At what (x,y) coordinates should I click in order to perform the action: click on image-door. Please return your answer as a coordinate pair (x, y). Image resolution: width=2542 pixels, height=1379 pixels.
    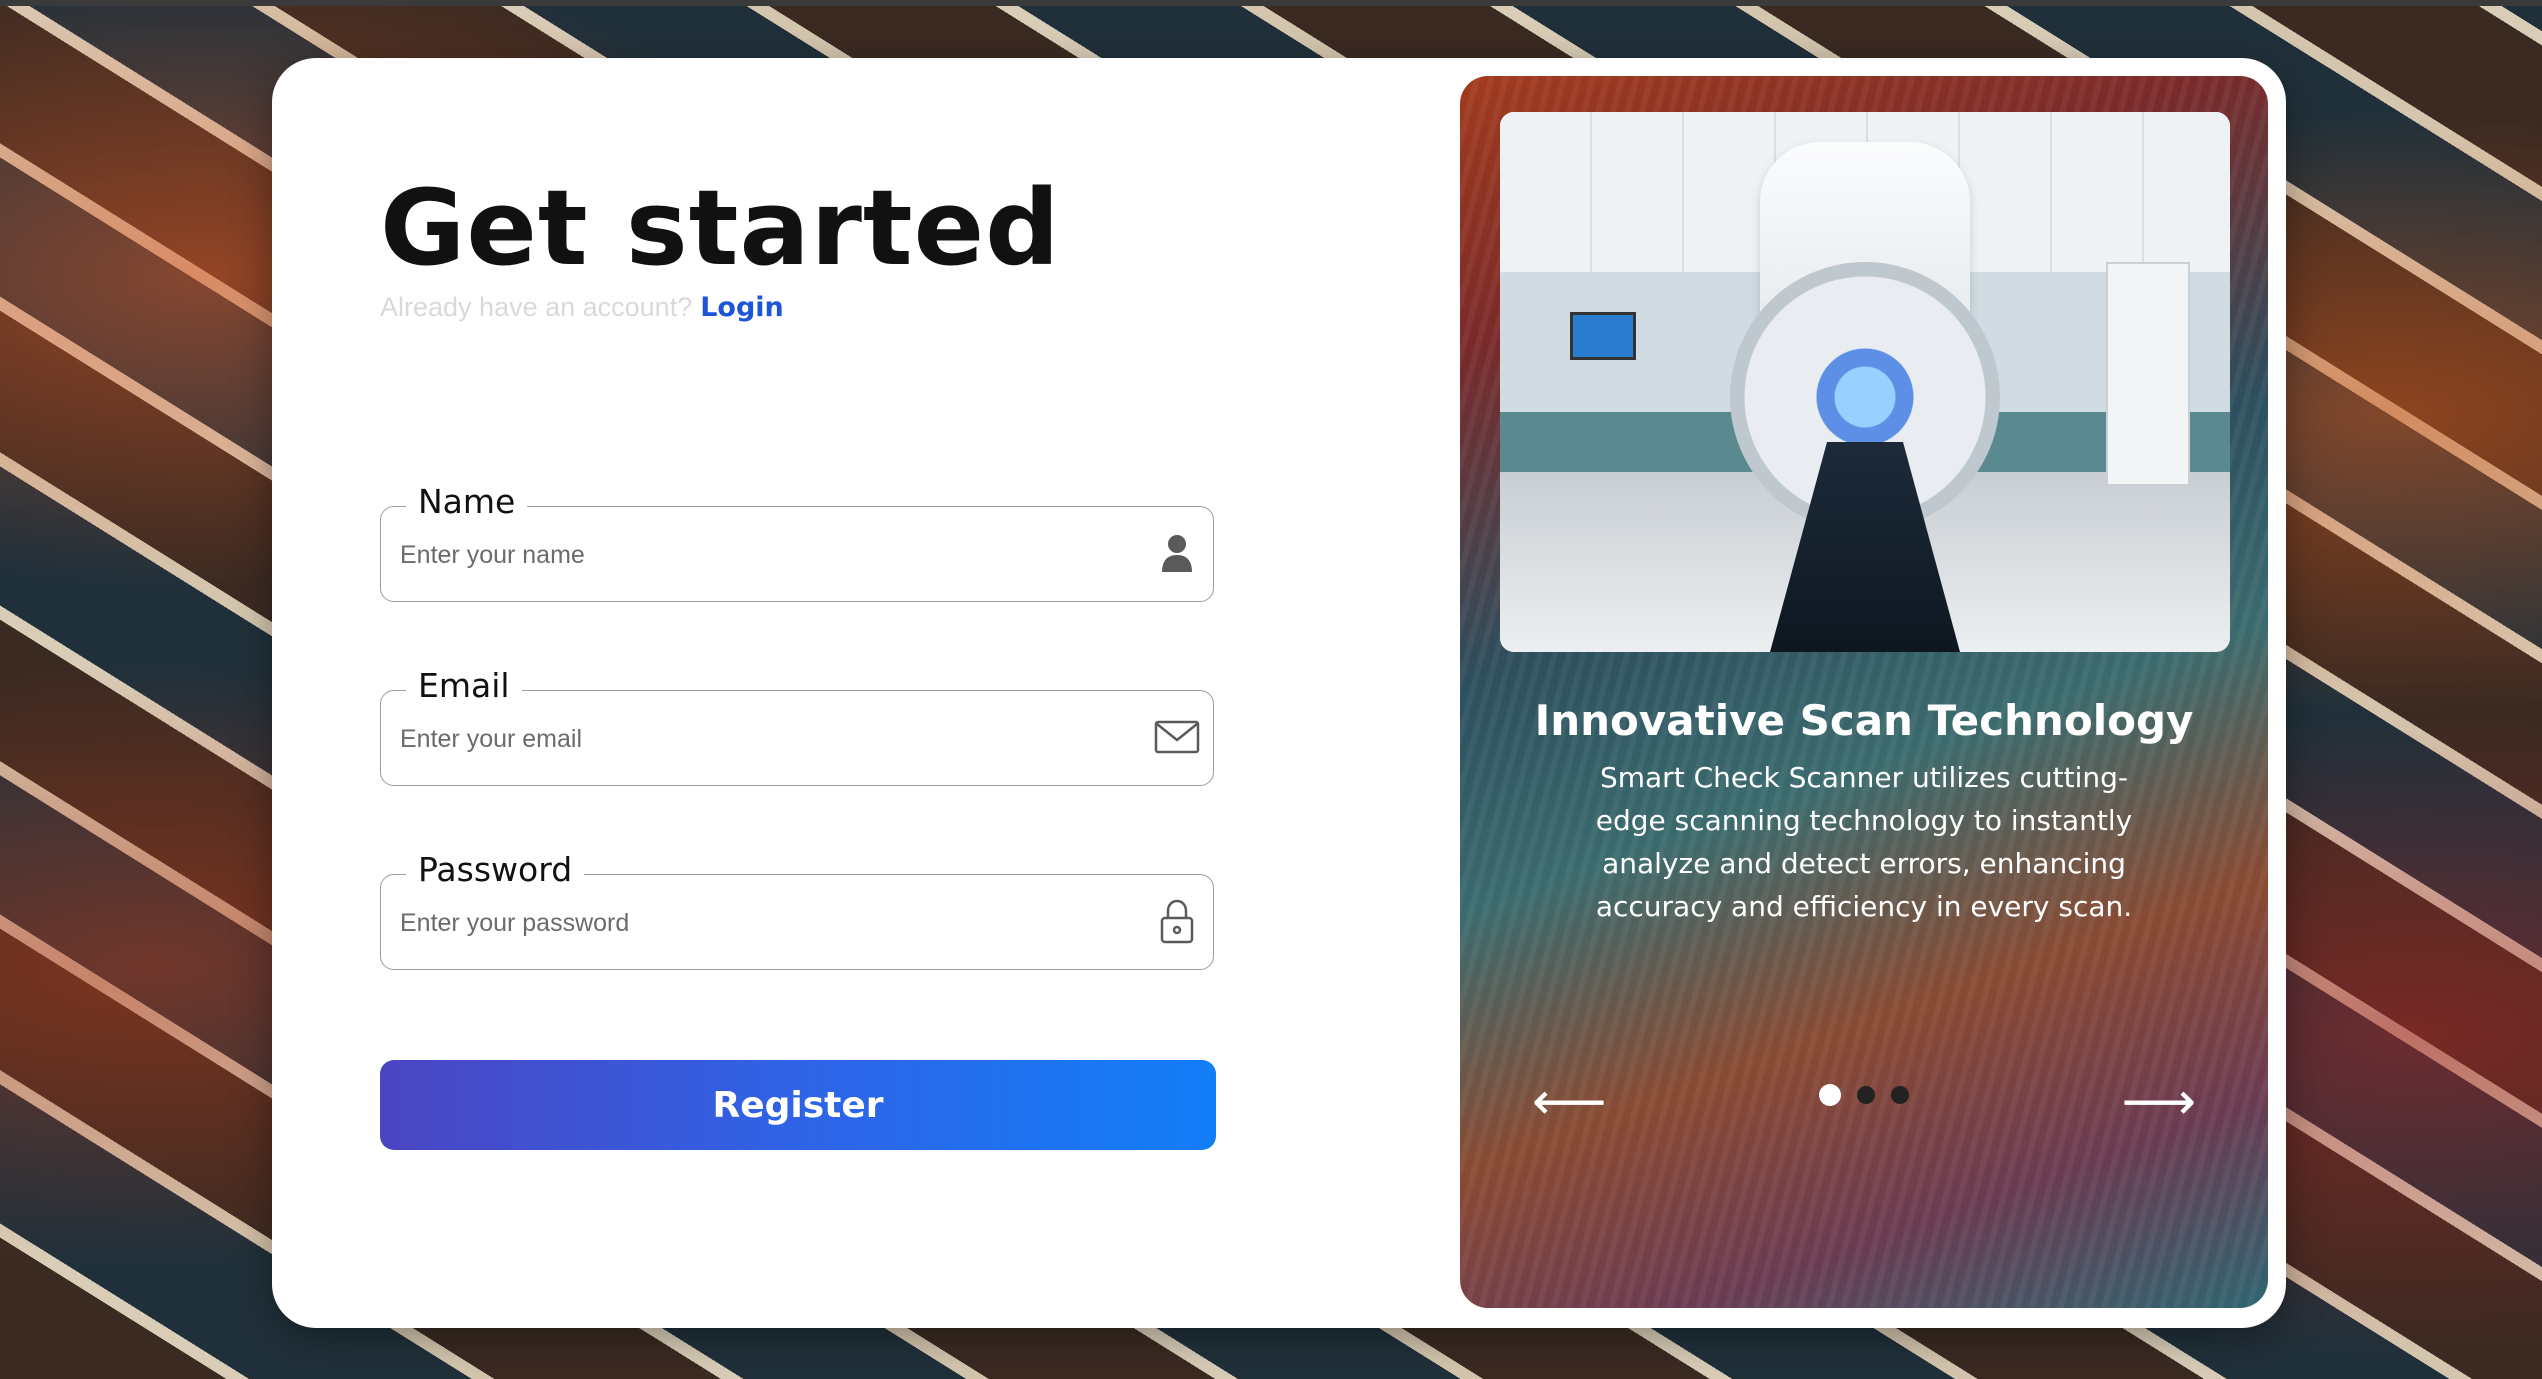
    Looking at the image, I should click on (2148, 374).